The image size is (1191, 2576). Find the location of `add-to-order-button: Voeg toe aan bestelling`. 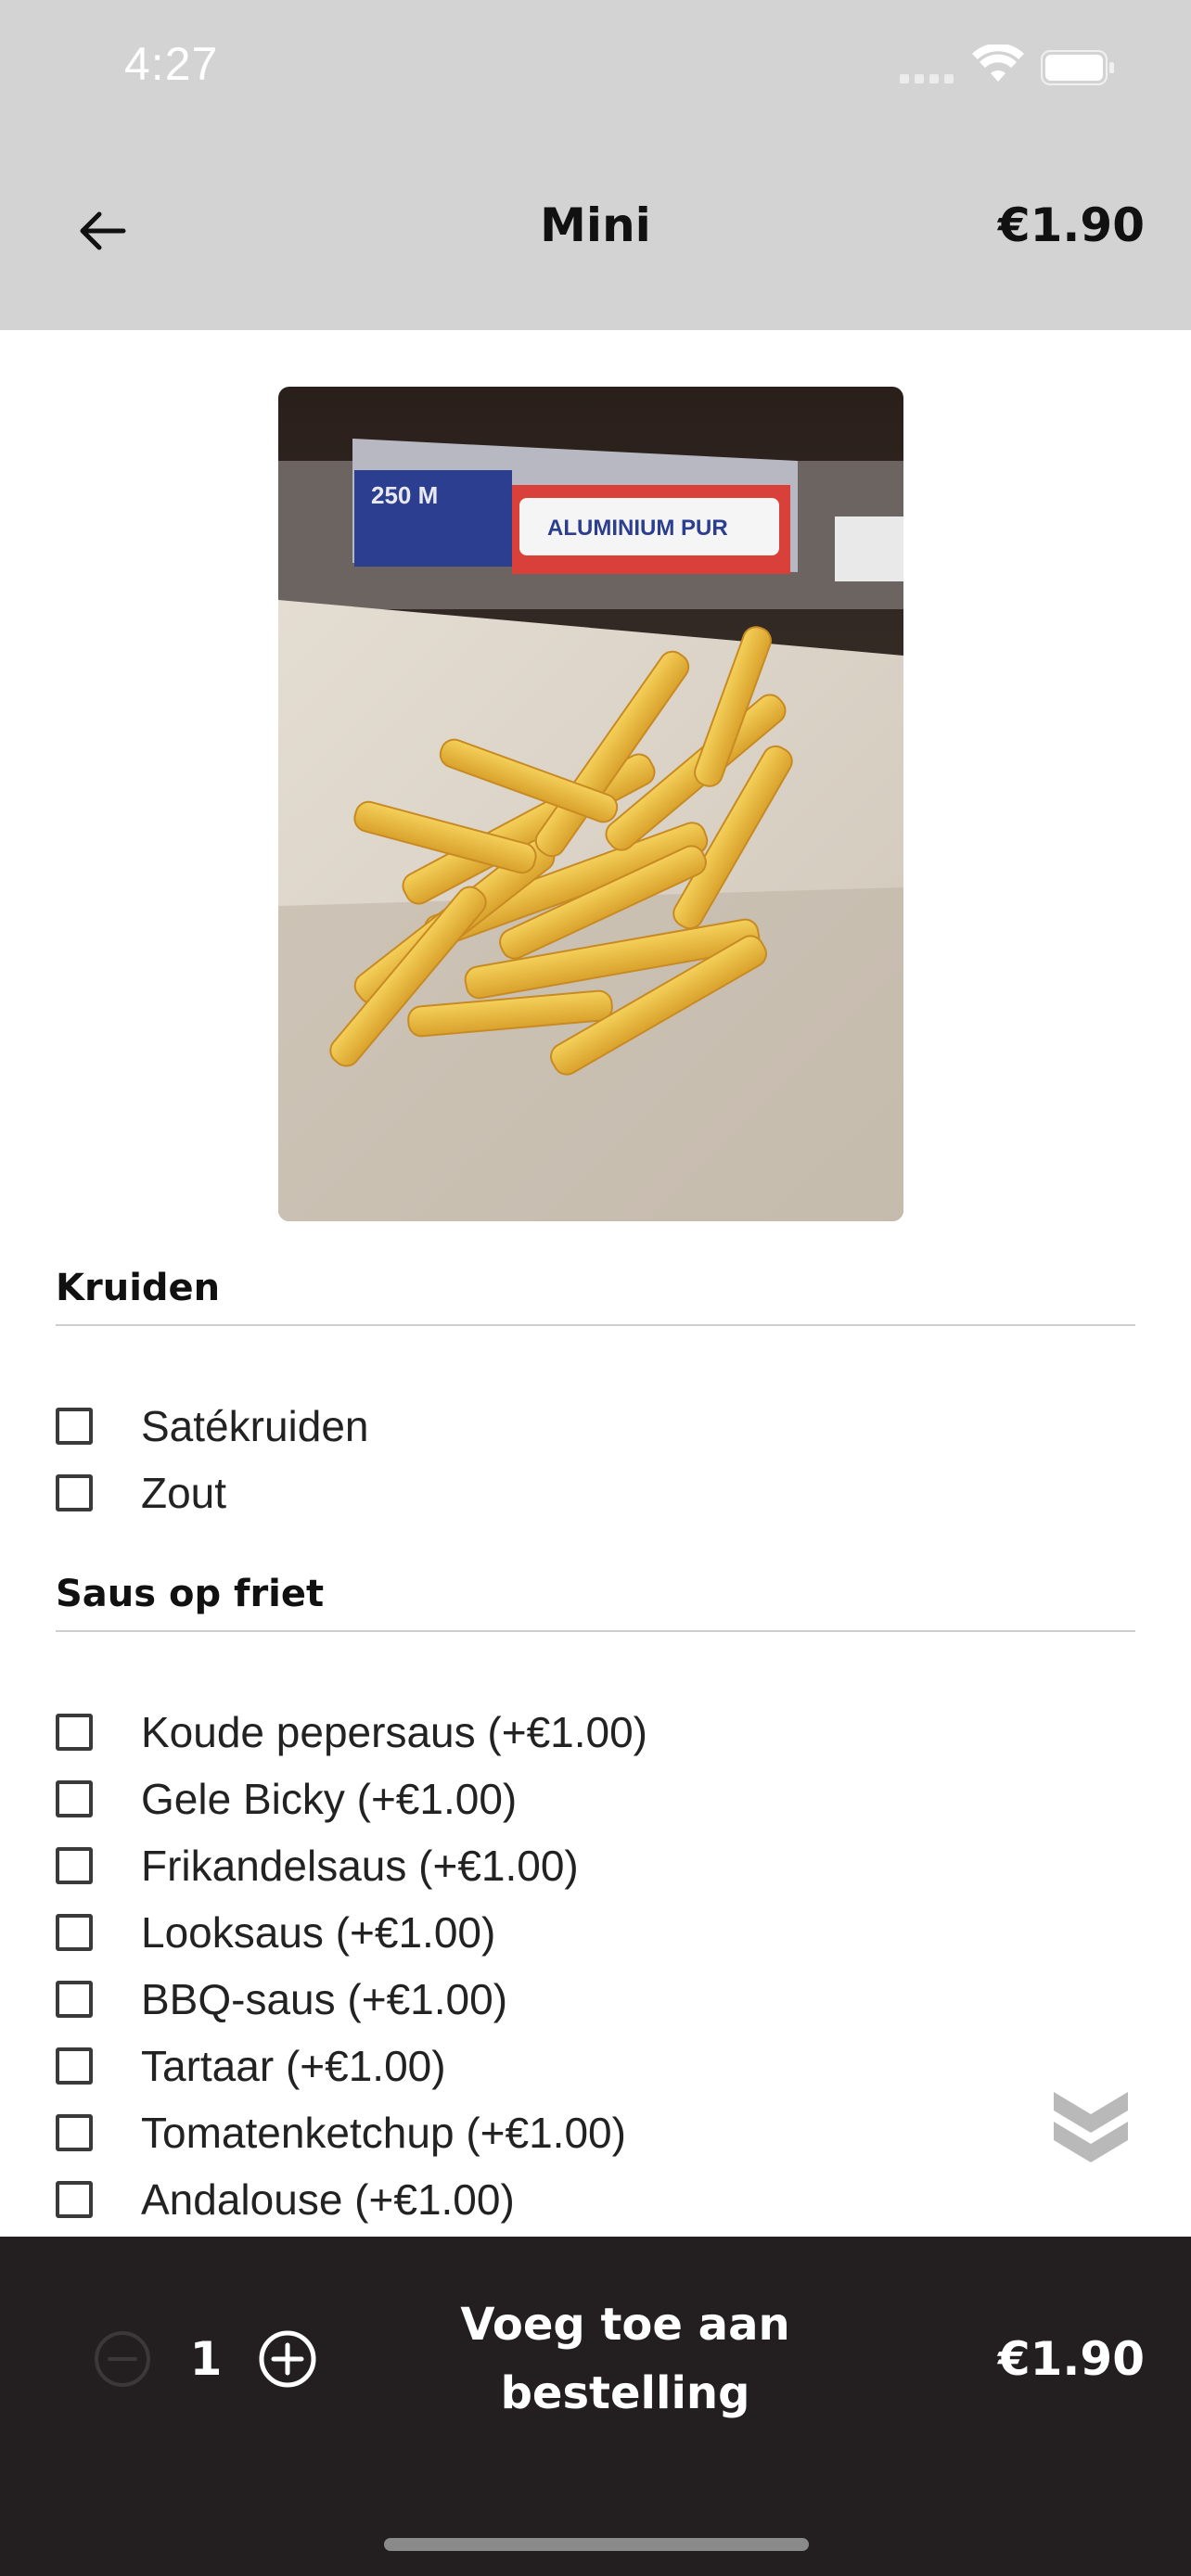

add-to-order-button: Voeg toe aan bestelling is located at coordinates (625, 2359).